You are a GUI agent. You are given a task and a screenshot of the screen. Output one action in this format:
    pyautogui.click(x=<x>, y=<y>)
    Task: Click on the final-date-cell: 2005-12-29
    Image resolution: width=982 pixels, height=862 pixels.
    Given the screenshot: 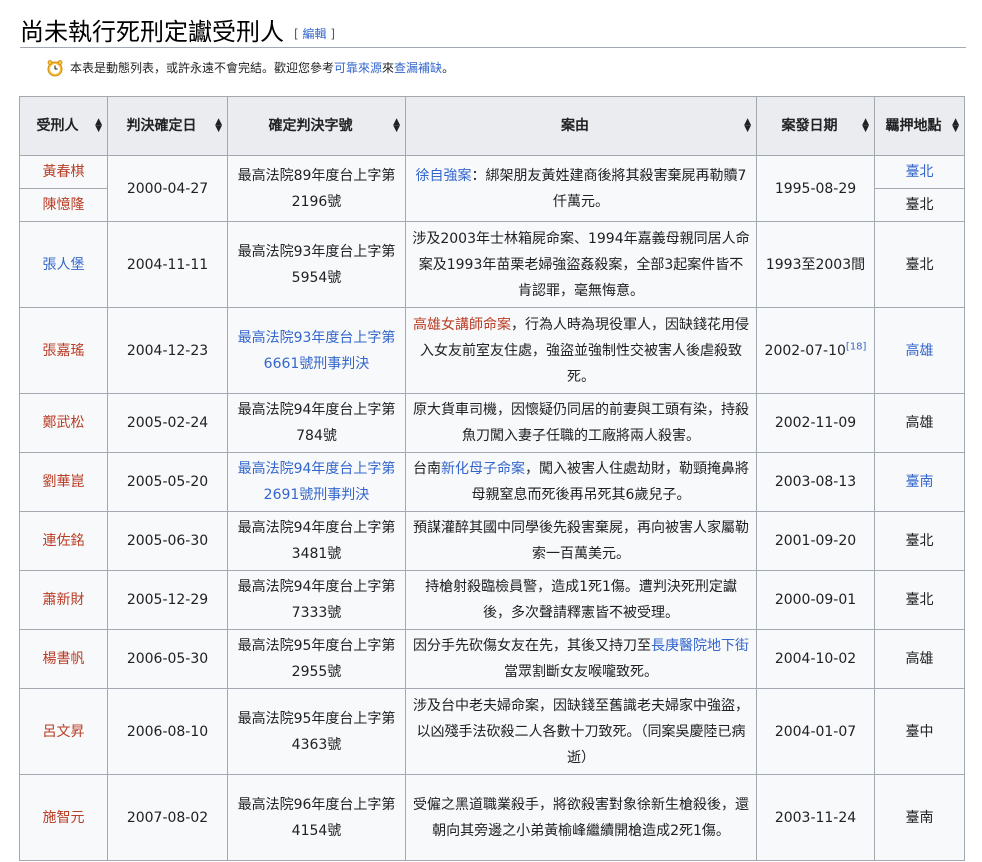 What is the action you would take?
    pyautogui.click(x=167, y=600)
    